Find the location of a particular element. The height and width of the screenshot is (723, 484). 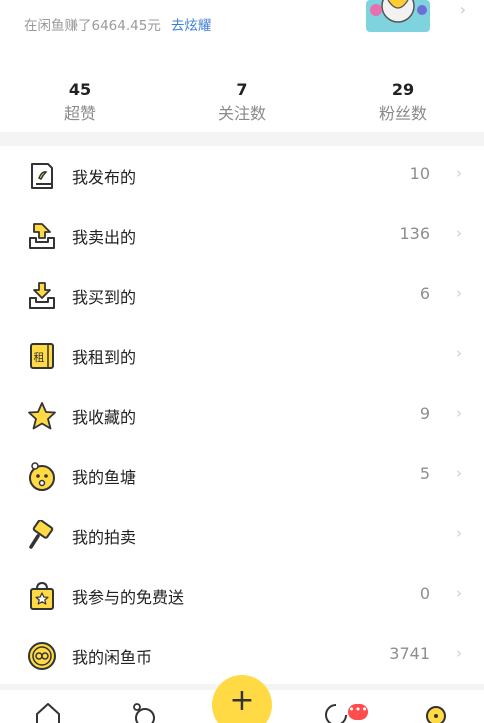

bought-download-icon is located at coordinates (42, 295).